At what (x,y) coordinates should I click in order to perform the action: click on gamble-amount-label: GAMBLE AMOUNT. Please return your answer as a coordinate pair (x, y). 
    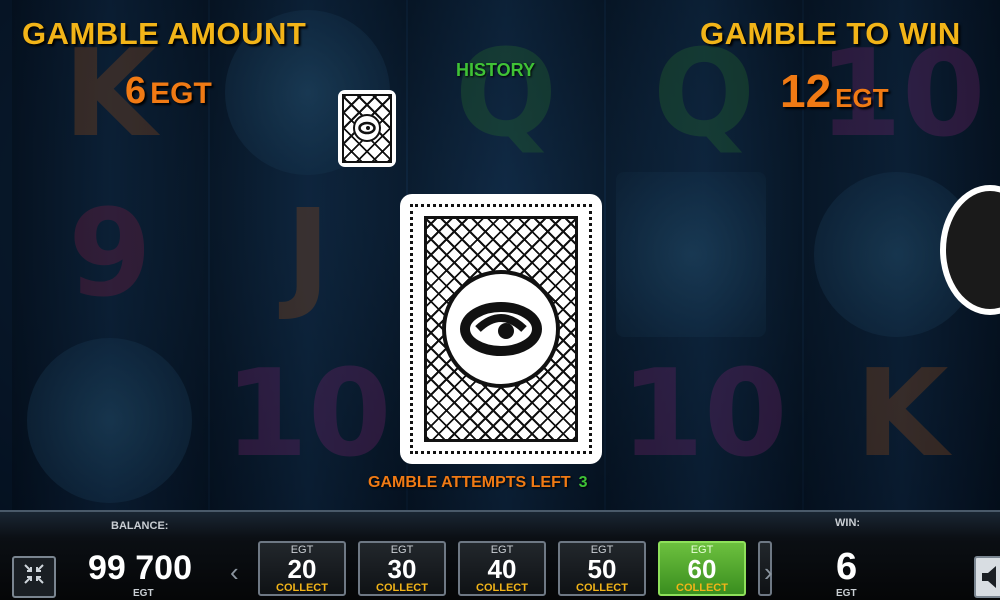
    Looking at the image, I should click on (164, 33).